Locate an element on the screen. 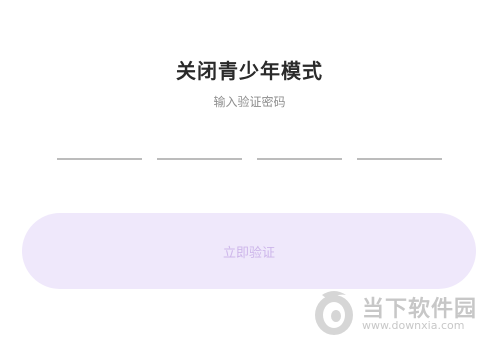 This screenshot has width=499, height=355. page-title: 关闭青少年模式 is located at coordinates (249, 71).